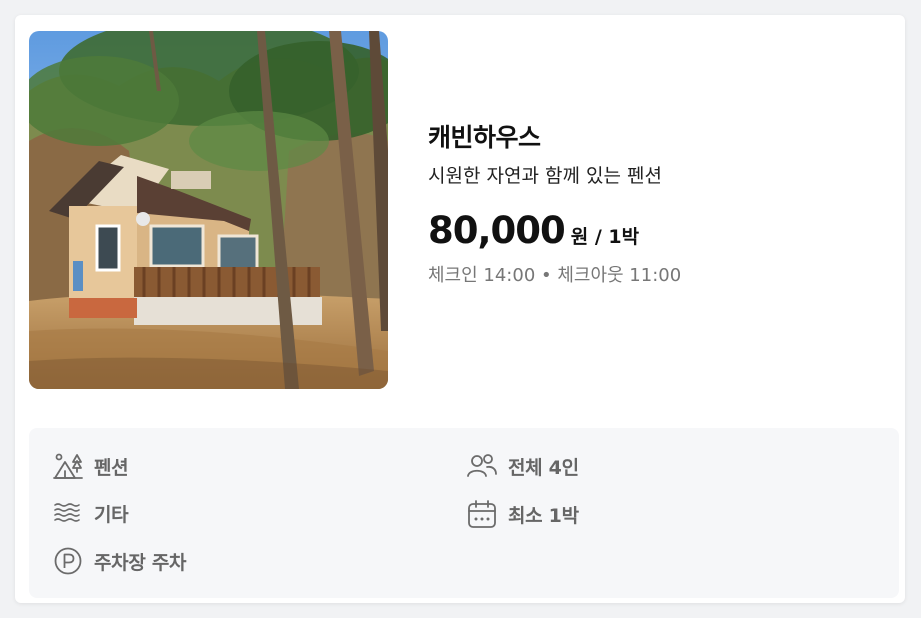 The width and height of the screenshot is (921, 618). What do you see at coordinates (68, 561) in the screenshot?
I see `parking-icon` at bounding box center [68, 561].